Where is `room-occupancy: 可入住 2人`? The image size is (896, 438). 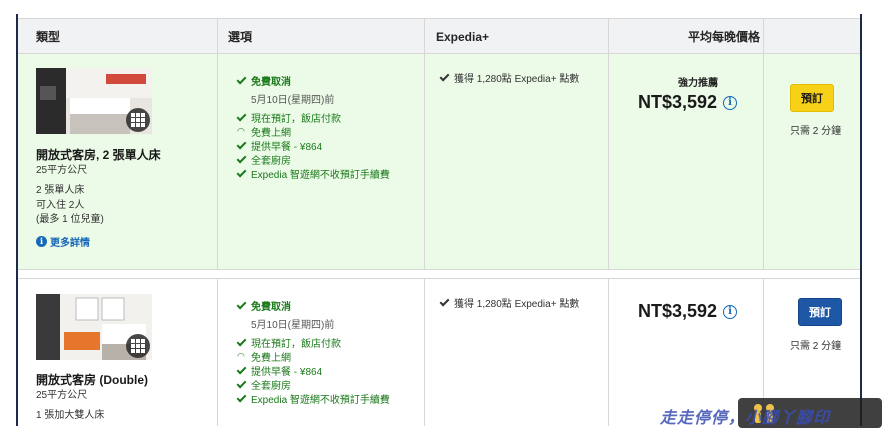
room-occupancy: 可入住 2人 is located at coordinates (60, 205).